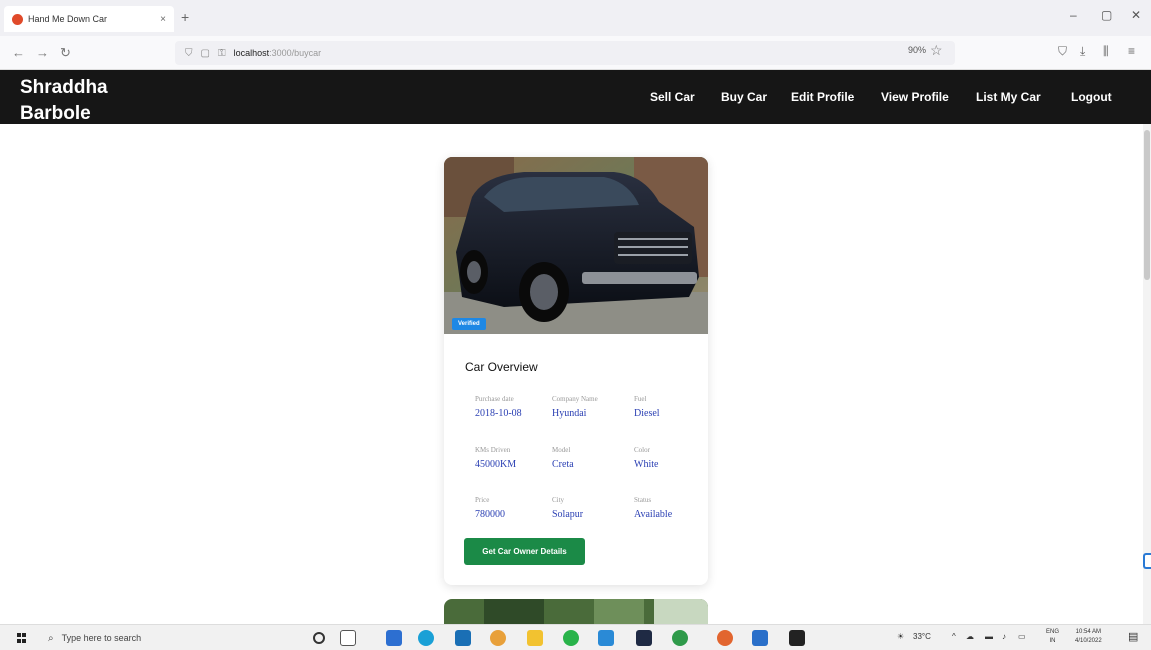 Image resolution: width=1151 pixels, height=650 pixels. What do you see at coordinates (319, 638) in the screenshot?
I see `cortana-icon` at bounding box center [319, 638].